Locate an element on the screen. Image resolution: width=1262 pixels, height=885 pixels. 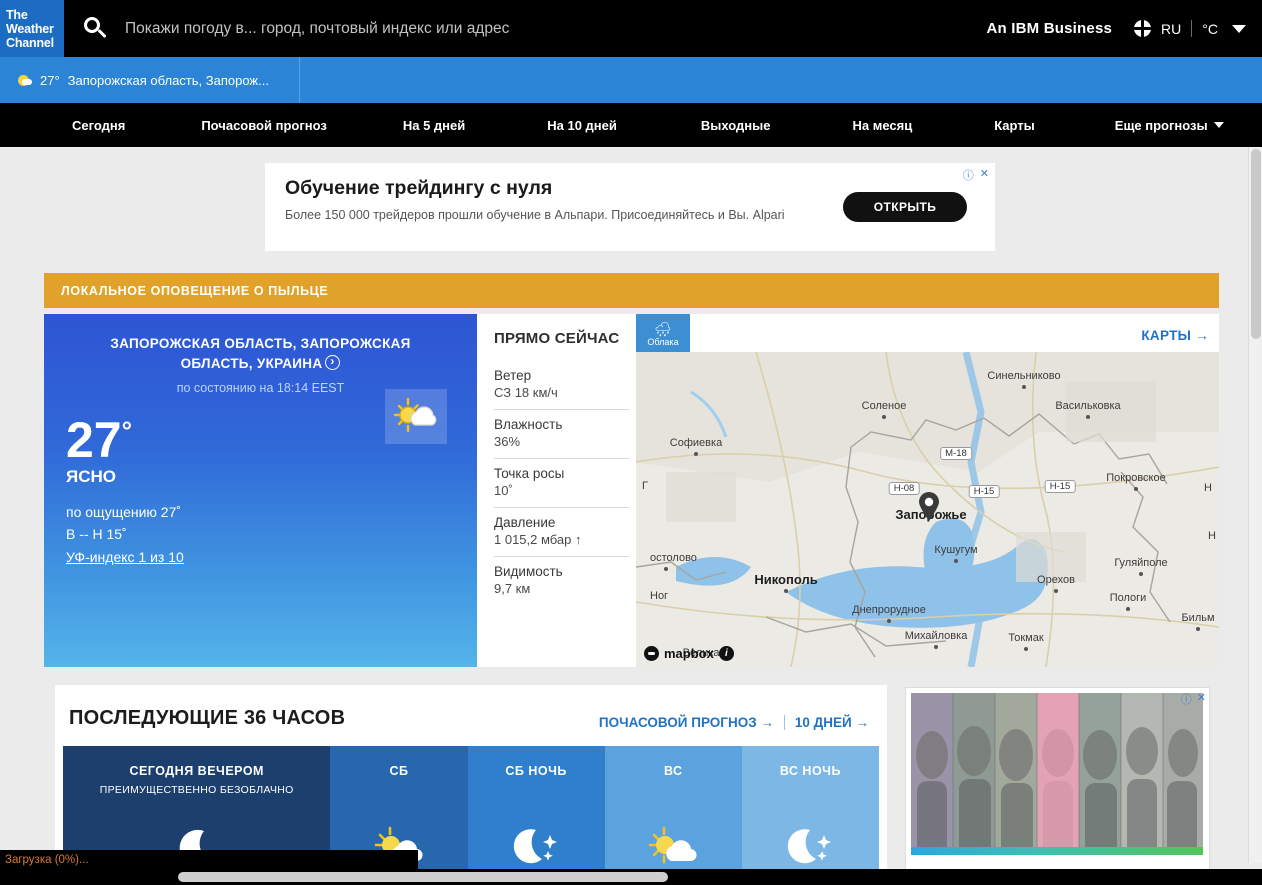
uv-index: УФ-индекс 1 из 10 is located at coordinates (260, 557).